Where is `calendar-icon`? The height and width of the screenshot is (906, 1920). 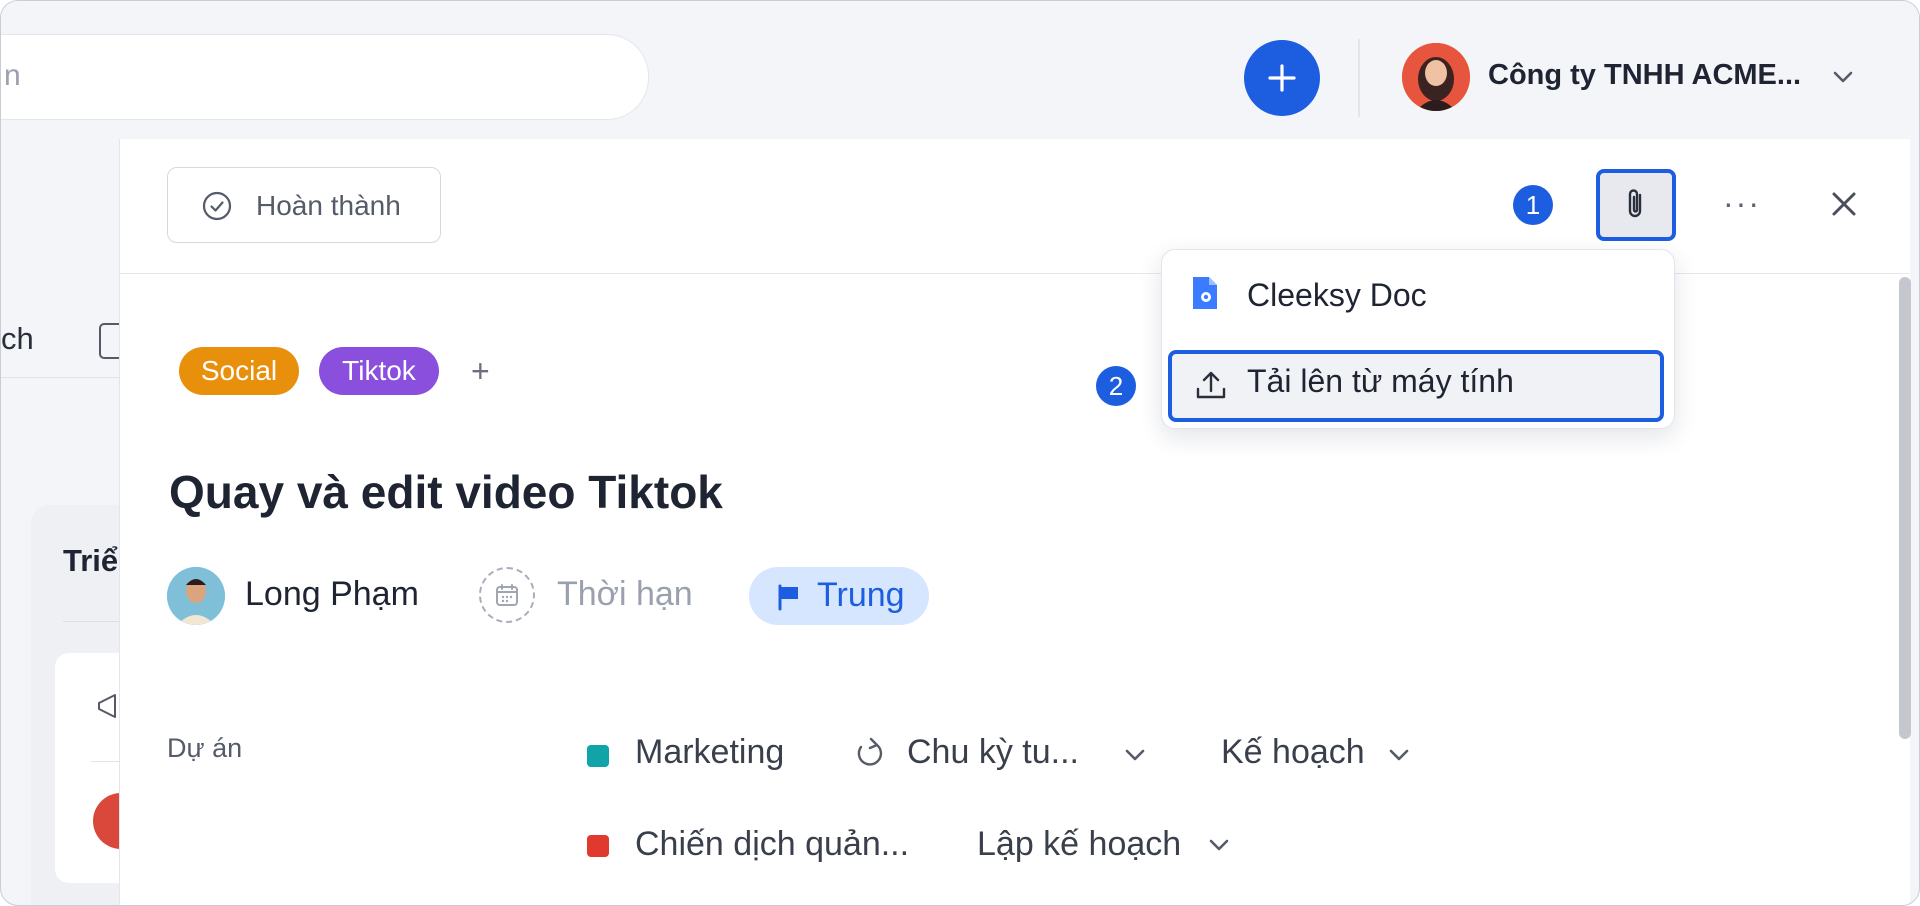 calendar-icon is located at coordinates (507, 595).